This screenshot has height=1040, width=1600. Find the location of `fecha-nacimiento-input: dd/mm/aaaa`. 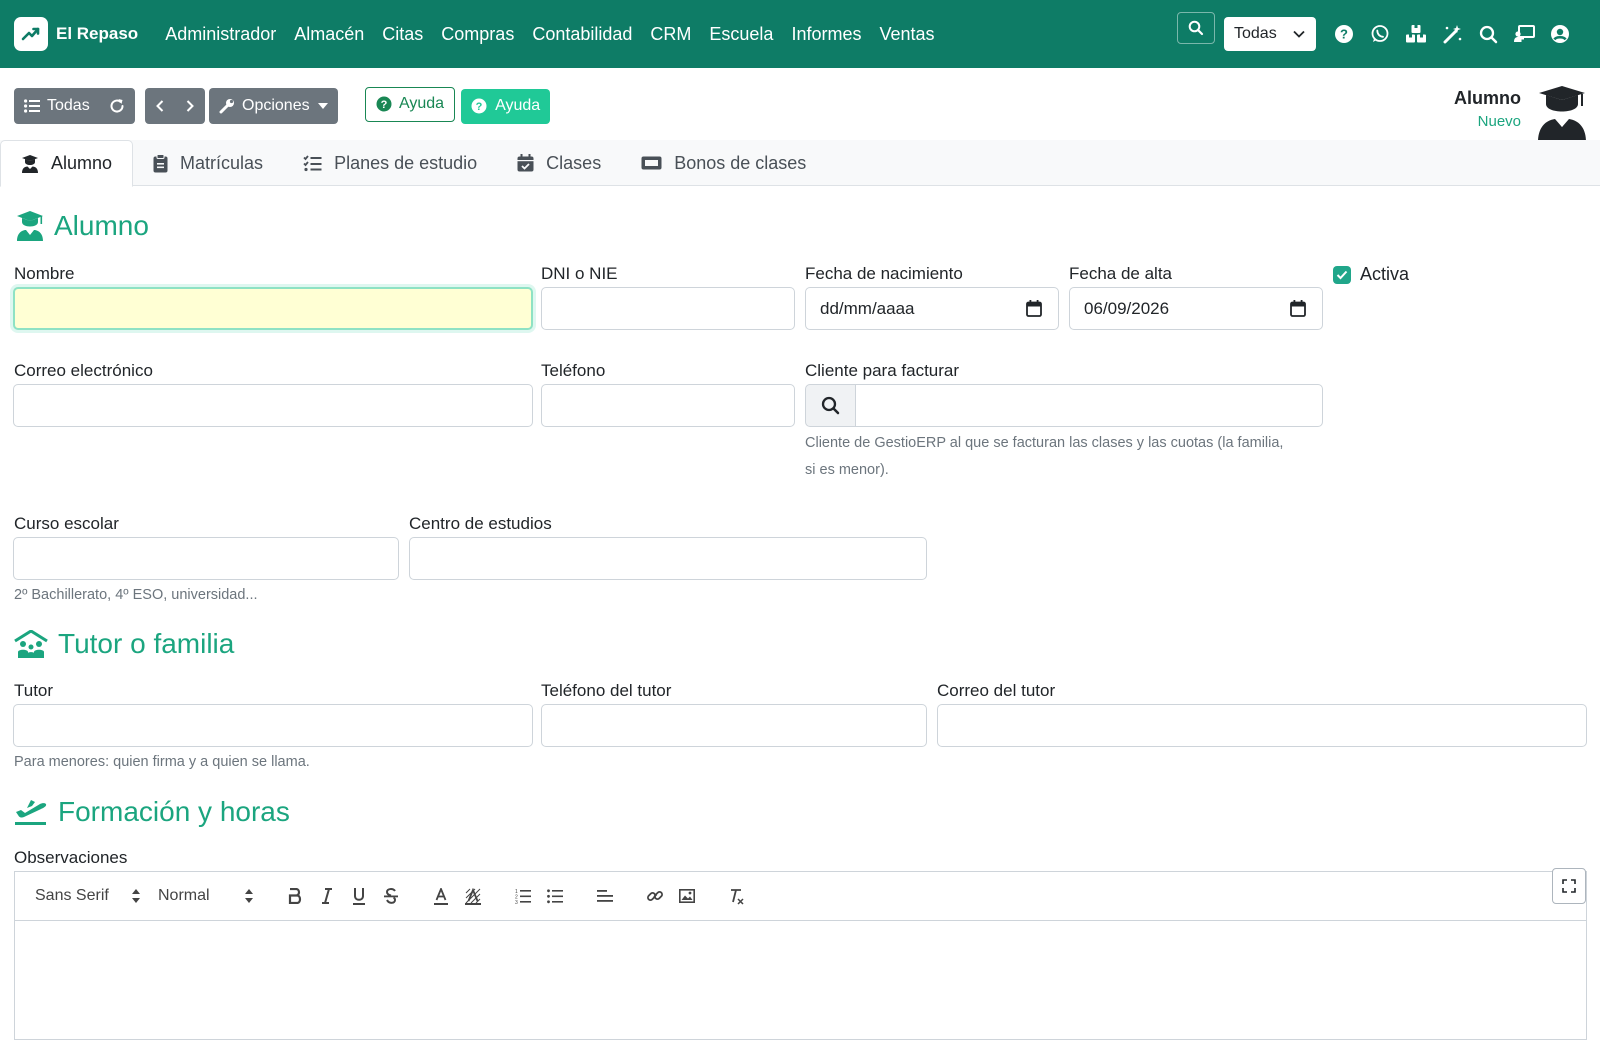

fecha-nacimiento-input: dd/mm/aaaa is located at coordinates (932, 308).